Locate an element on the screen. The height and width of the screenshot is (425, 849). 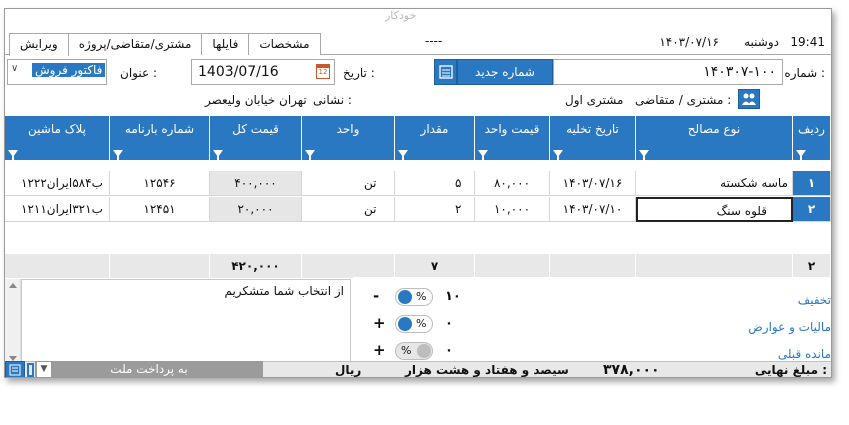
title-label: عنوان : is located at coordinates (138, 73).